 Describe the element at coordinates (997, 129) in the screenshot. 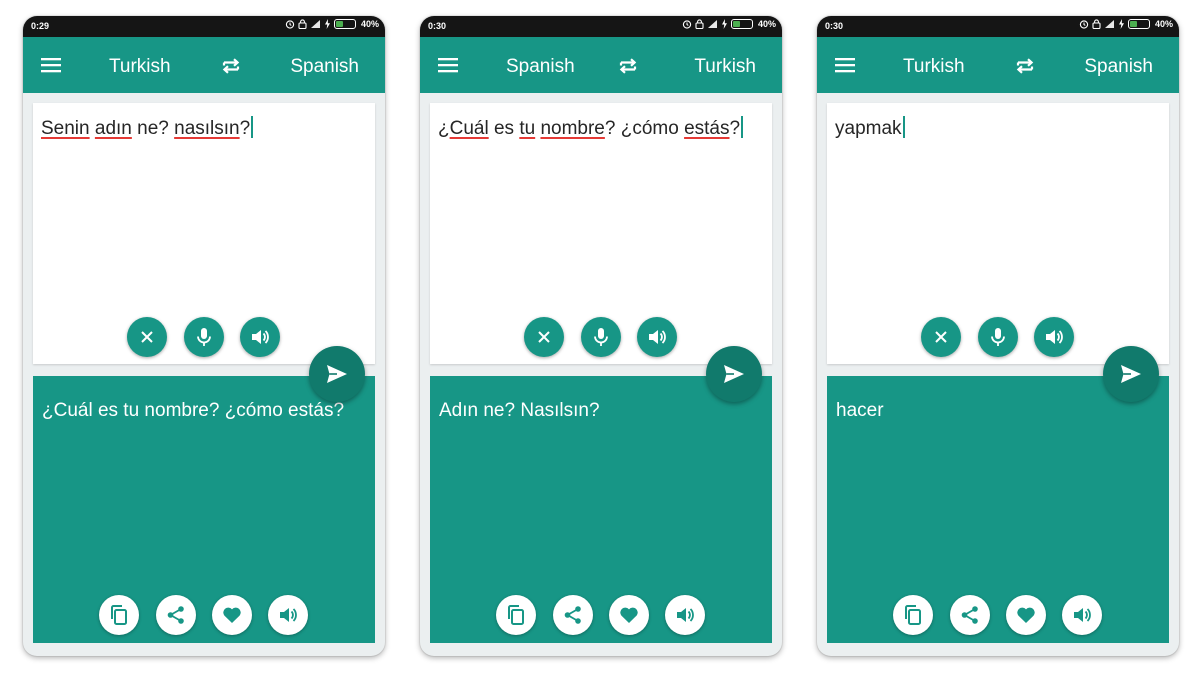

I see `source-text-input: yapmak` at that location.